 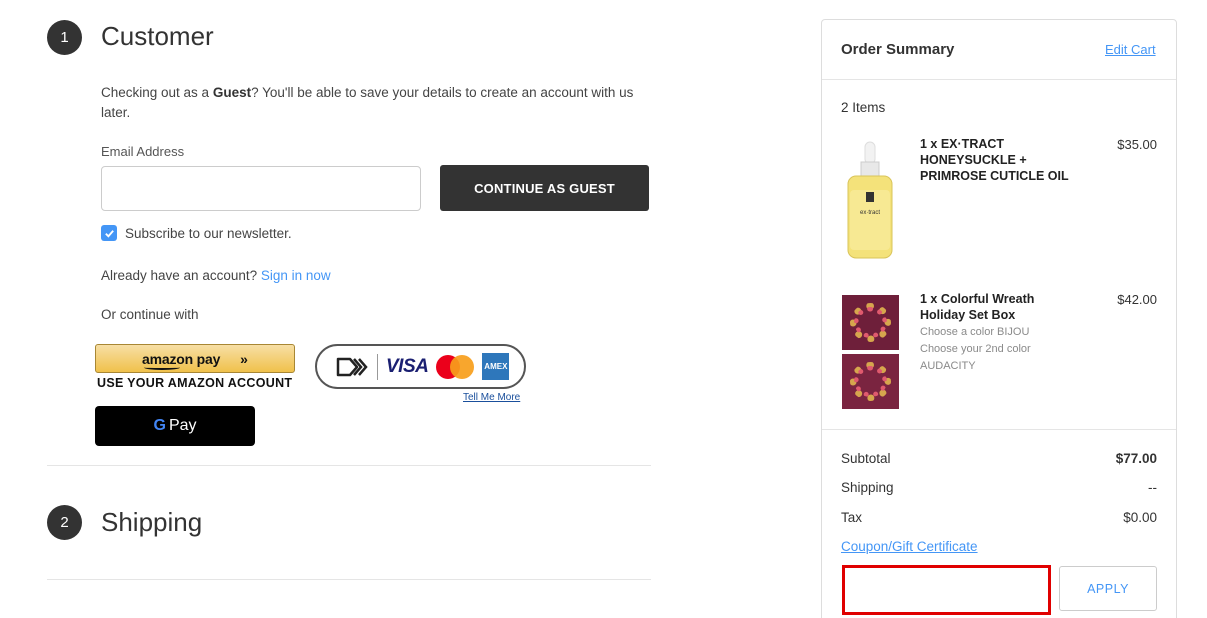 What do you see at coordinates (491, 397) in the screenshot?
I see `tell-me-more-link: Tell Me More` at bounding box center [491, 397].